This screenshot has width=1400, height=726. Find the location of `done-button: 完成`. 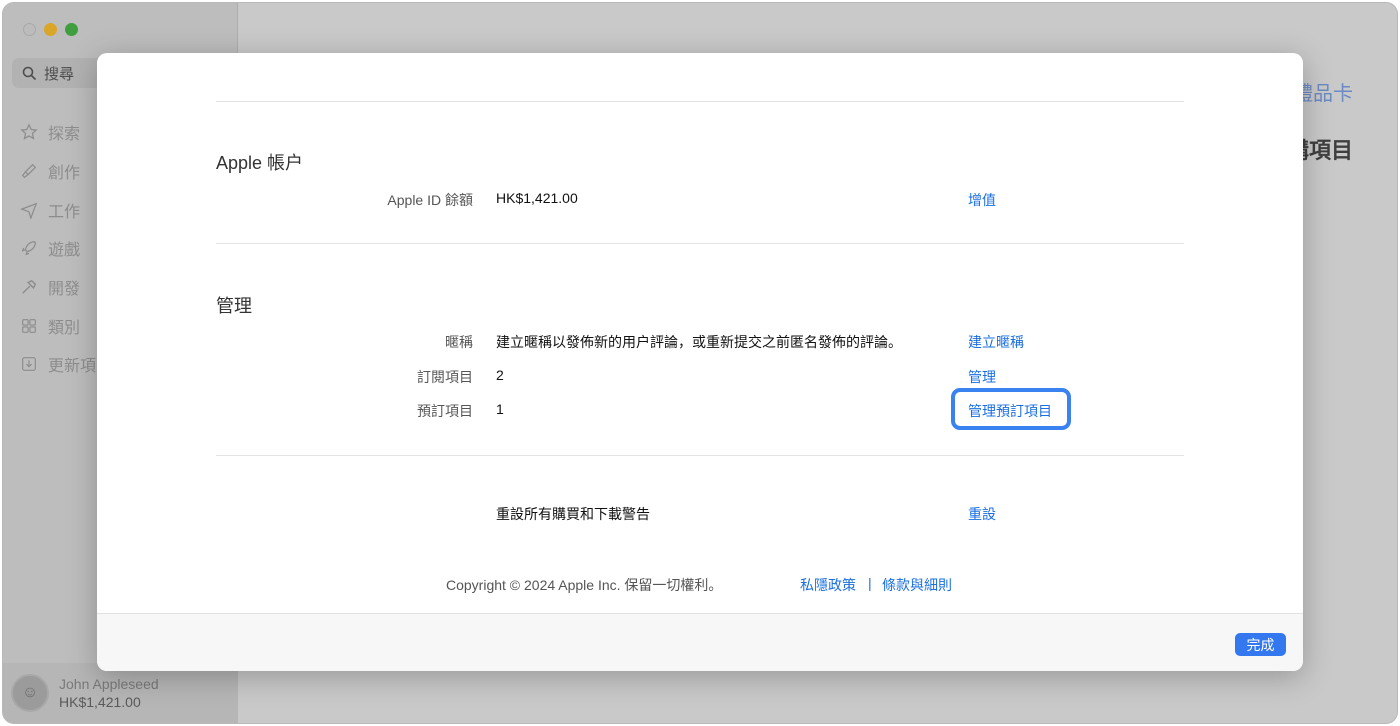

done-button: 完成 is located at coordinates (1260, 644).